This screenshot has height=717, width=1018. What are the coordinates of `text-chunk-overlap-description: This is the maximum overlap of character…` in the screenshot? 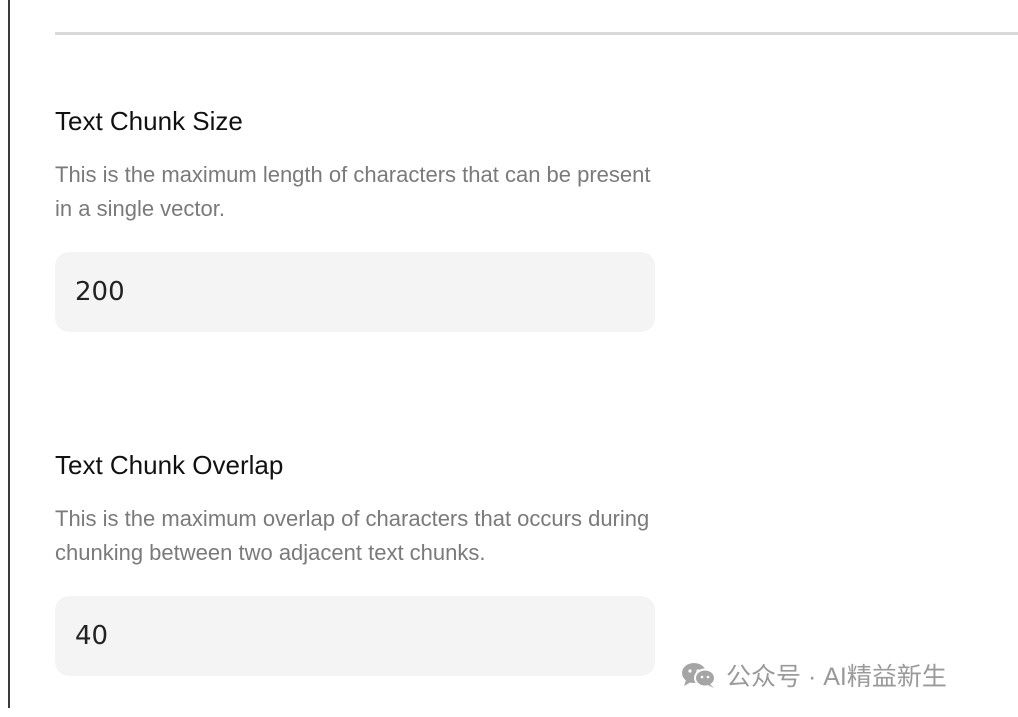 It's located at (352, 535).